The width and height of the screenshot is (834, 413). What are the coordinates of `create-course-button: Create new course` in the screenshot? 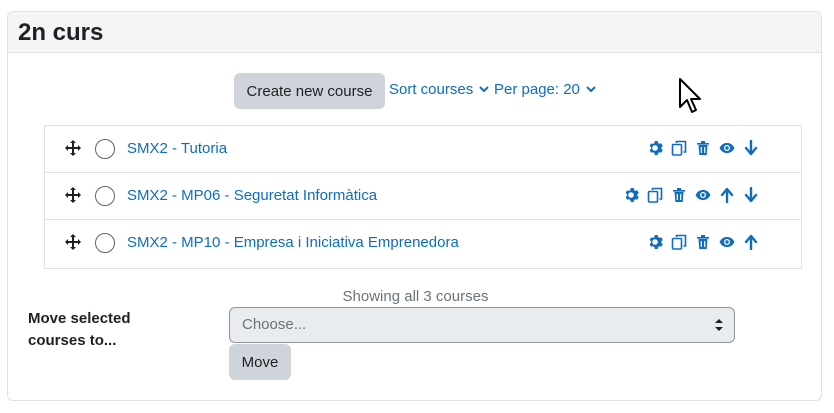 It's located at (309, 91).